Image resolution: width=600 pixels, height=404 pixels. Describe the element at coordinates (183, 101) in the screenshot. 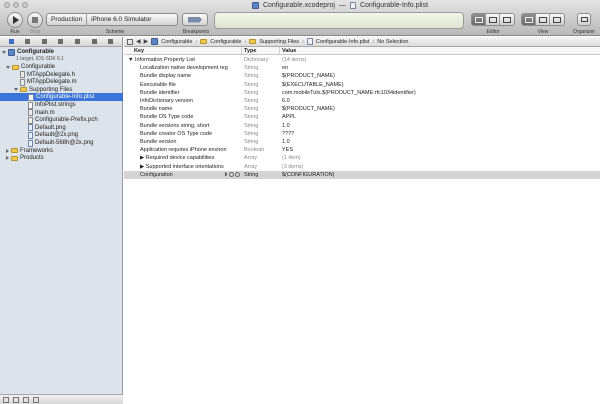

I see `plist-key-cell: InfoDictionary version` at that location.